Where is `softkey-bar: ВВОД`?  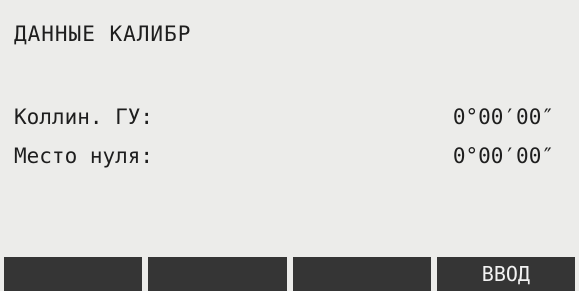
softkey-bar: ВВОД is located at coordinates (289, 274).